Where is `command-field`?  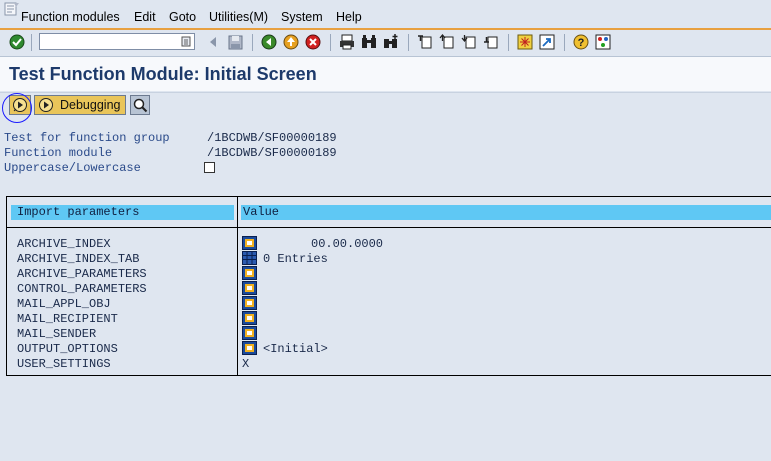
command-field is located at coordinates (117, 42).